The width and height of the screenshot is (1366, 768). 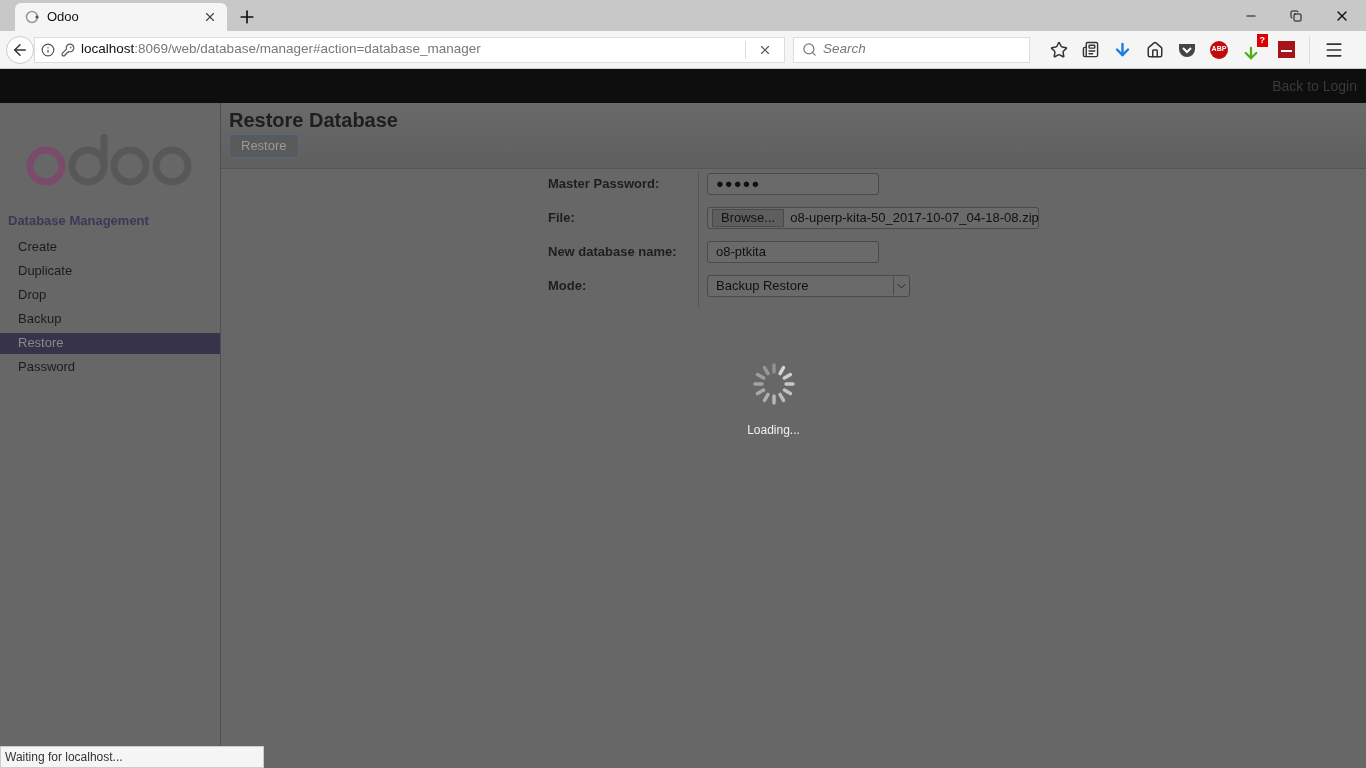 I want to click on tab-title: Odoo, so click(x=63, y=17).